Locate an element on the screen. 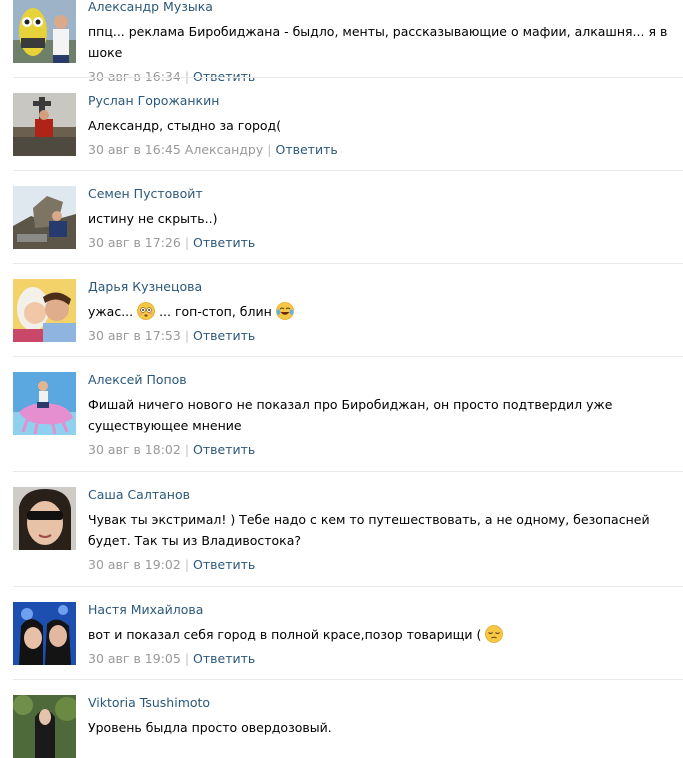 This screenshot has width=683, height=758. author-name-link: Саша Салтанов is located at coordinates (385, 495).